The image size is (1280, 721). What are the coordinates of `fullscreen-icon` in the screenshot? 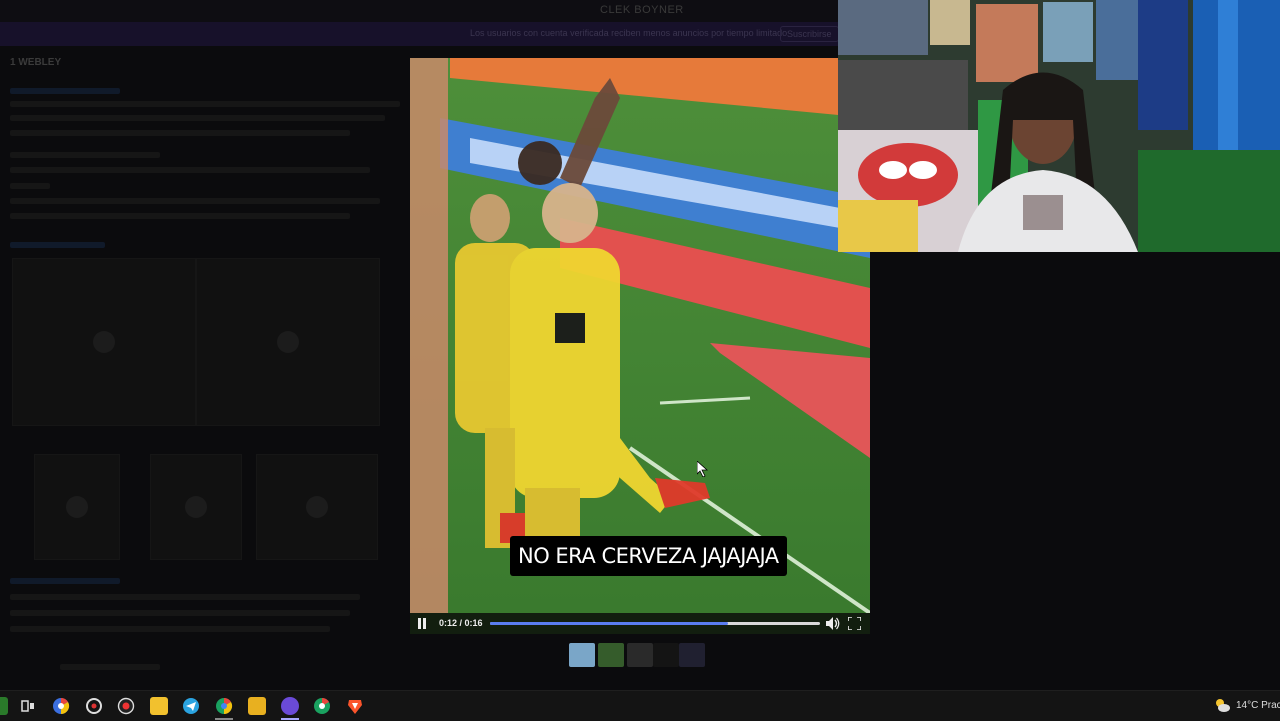 It's located at (854, 623).